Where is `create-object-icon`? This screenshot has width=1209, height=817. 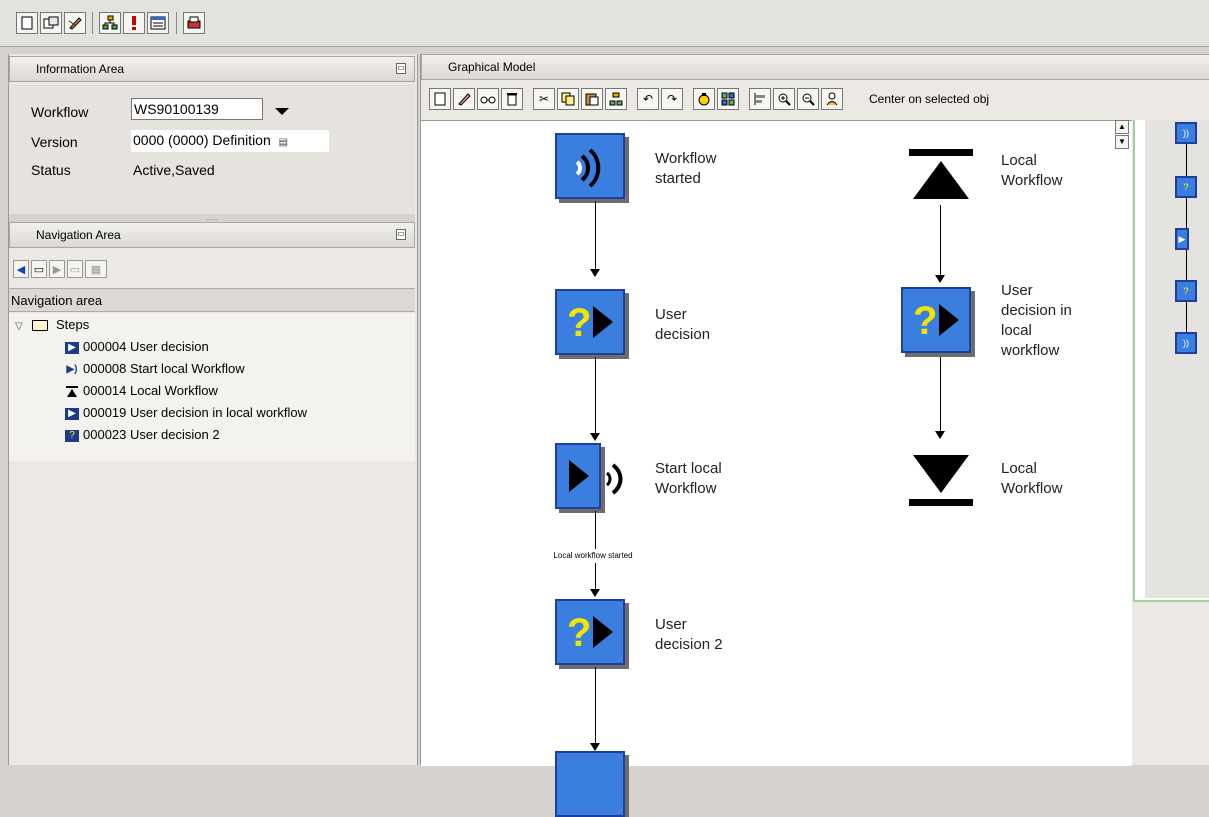 create-object-icon is located at coordinates (51, 23).